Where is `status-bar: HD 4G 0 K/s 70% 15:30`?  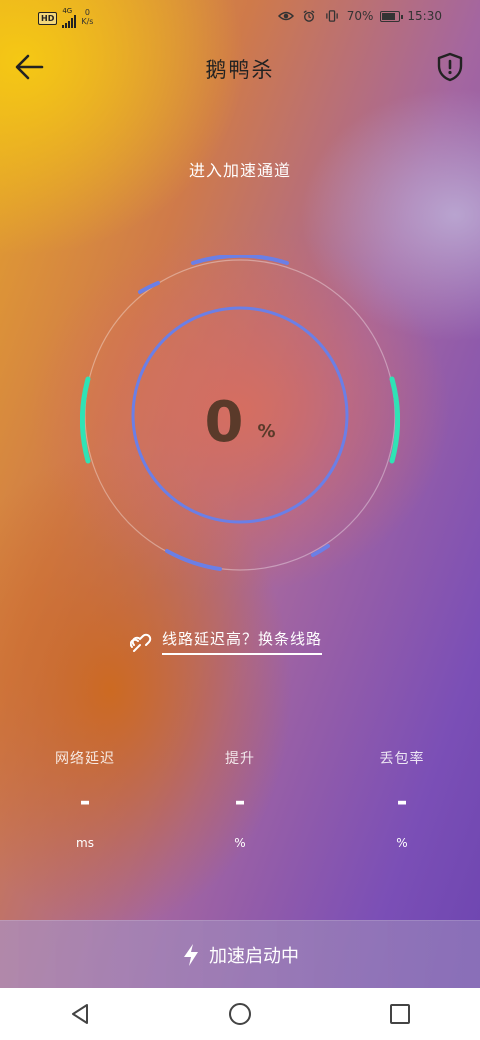 status-bar: HD 4G 0 K/s 70% 15:30 is located at coordinates (240, 18).